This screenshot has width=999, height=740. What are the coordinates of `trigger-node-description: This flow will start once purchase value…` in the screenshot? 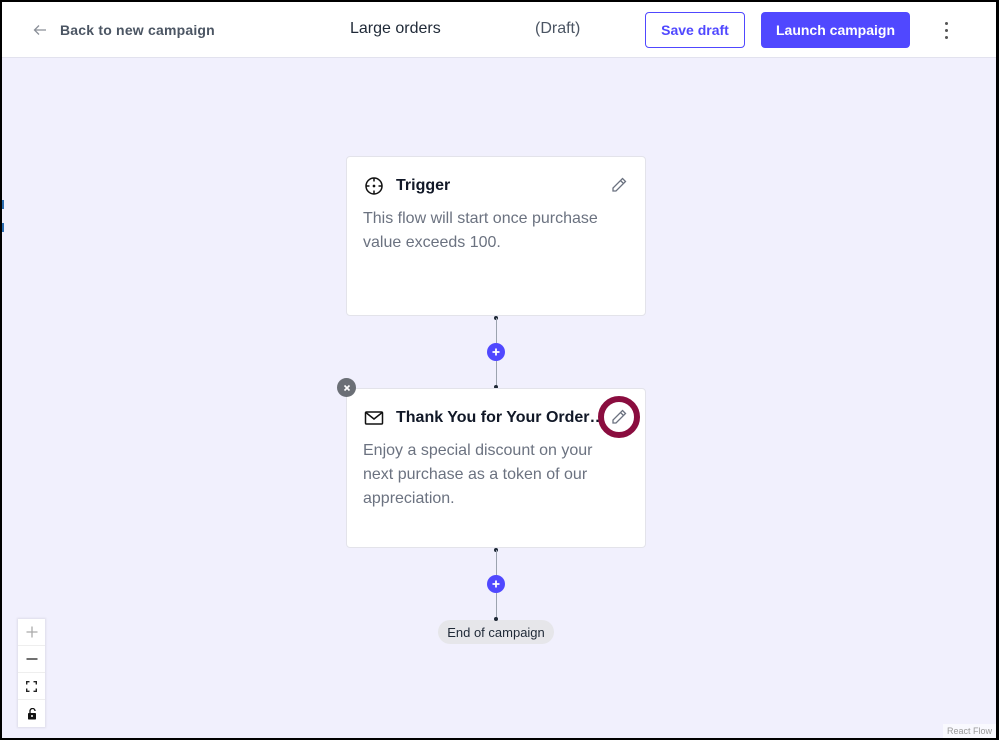 It's located at (480, 230).